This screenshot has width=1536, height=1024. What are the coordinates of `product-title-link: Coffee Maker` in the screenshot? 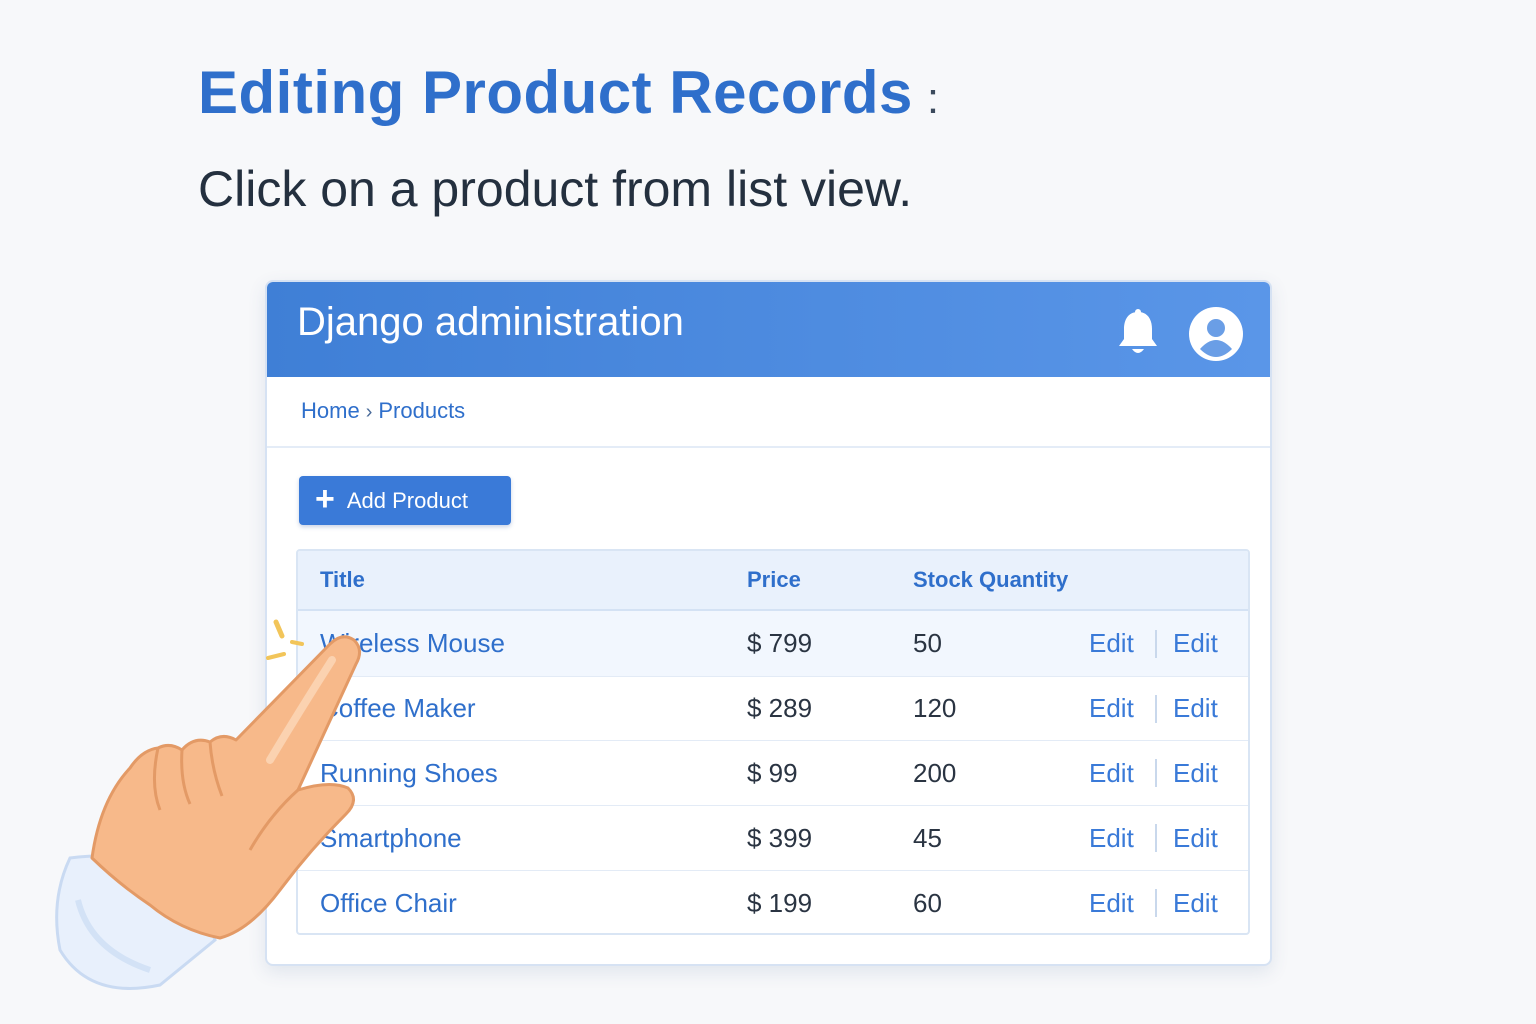 It's located at (398, 708).